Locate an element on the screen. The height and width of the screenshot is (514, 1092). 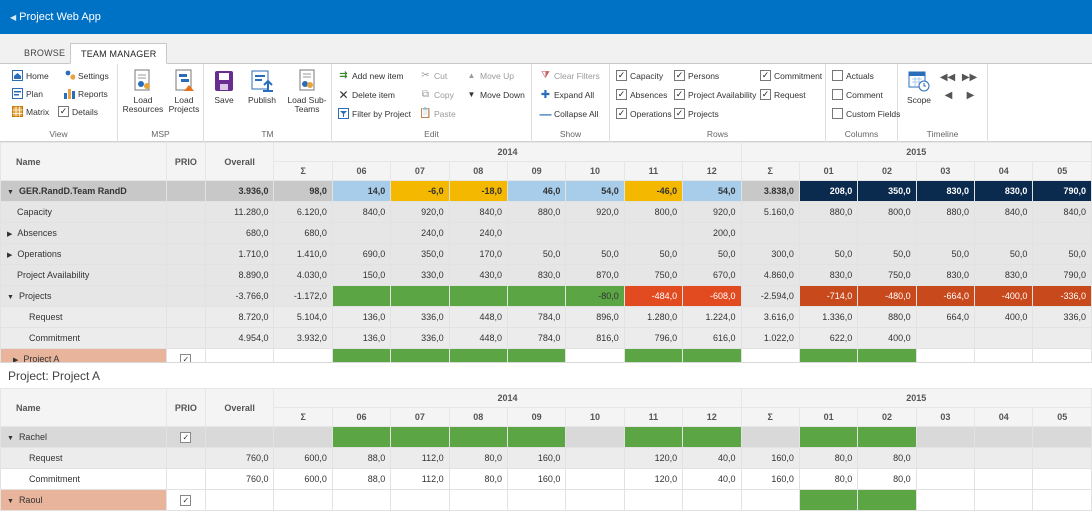
matrix-button: Matrix is located at coordinates (30, 111).